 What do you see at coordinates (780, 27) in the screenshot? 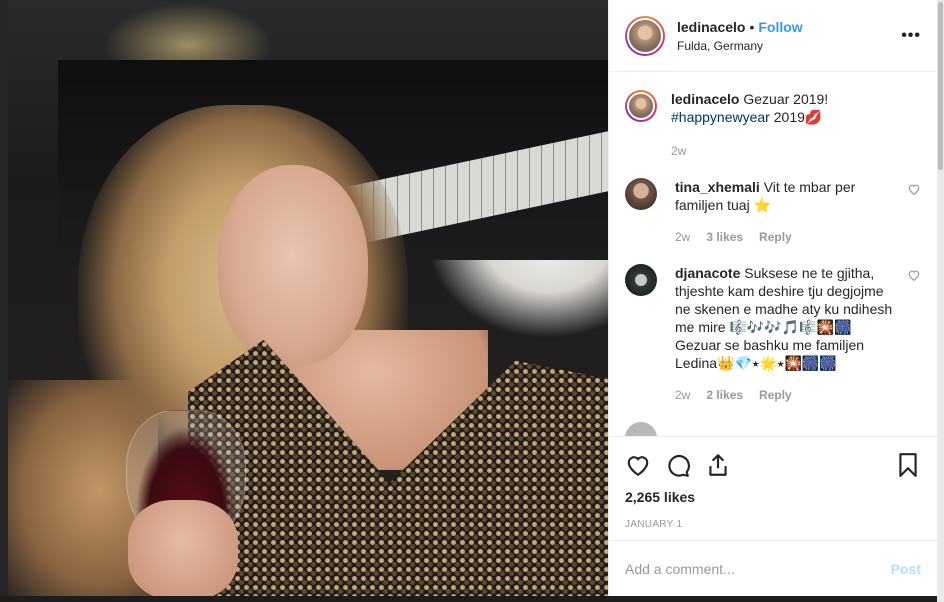
I see `follow-button: Follow` at bounding box center [780, 27].